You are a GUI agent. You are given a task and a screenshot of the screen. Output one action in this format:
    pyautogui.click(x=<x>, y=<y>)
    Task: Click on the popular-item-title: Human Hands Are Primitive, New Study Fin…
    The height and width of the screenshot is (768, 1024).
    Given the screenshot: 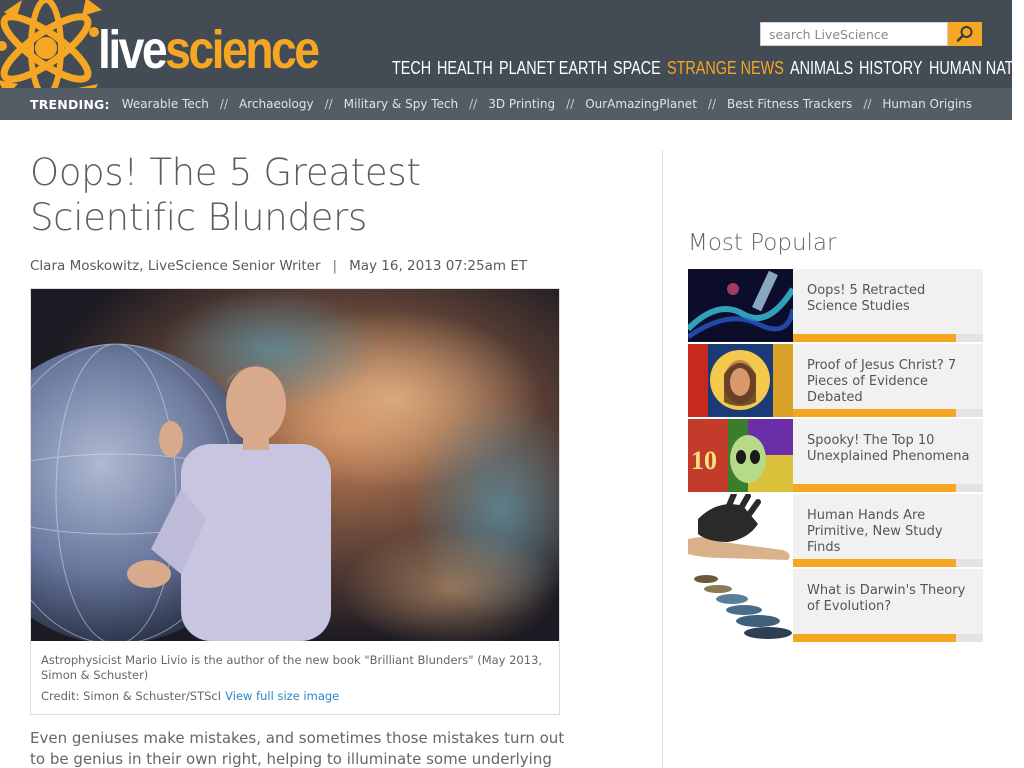 What is the action you would take?
    pyautogui.click(x=888, y=530)
    